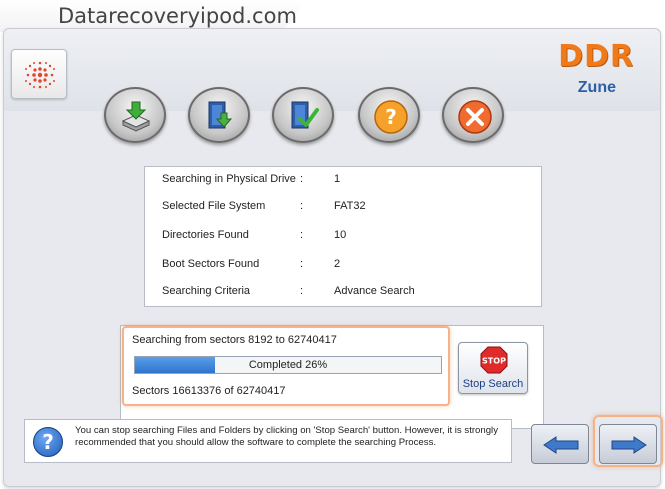  I want to click on next-button, so click(628, 444).